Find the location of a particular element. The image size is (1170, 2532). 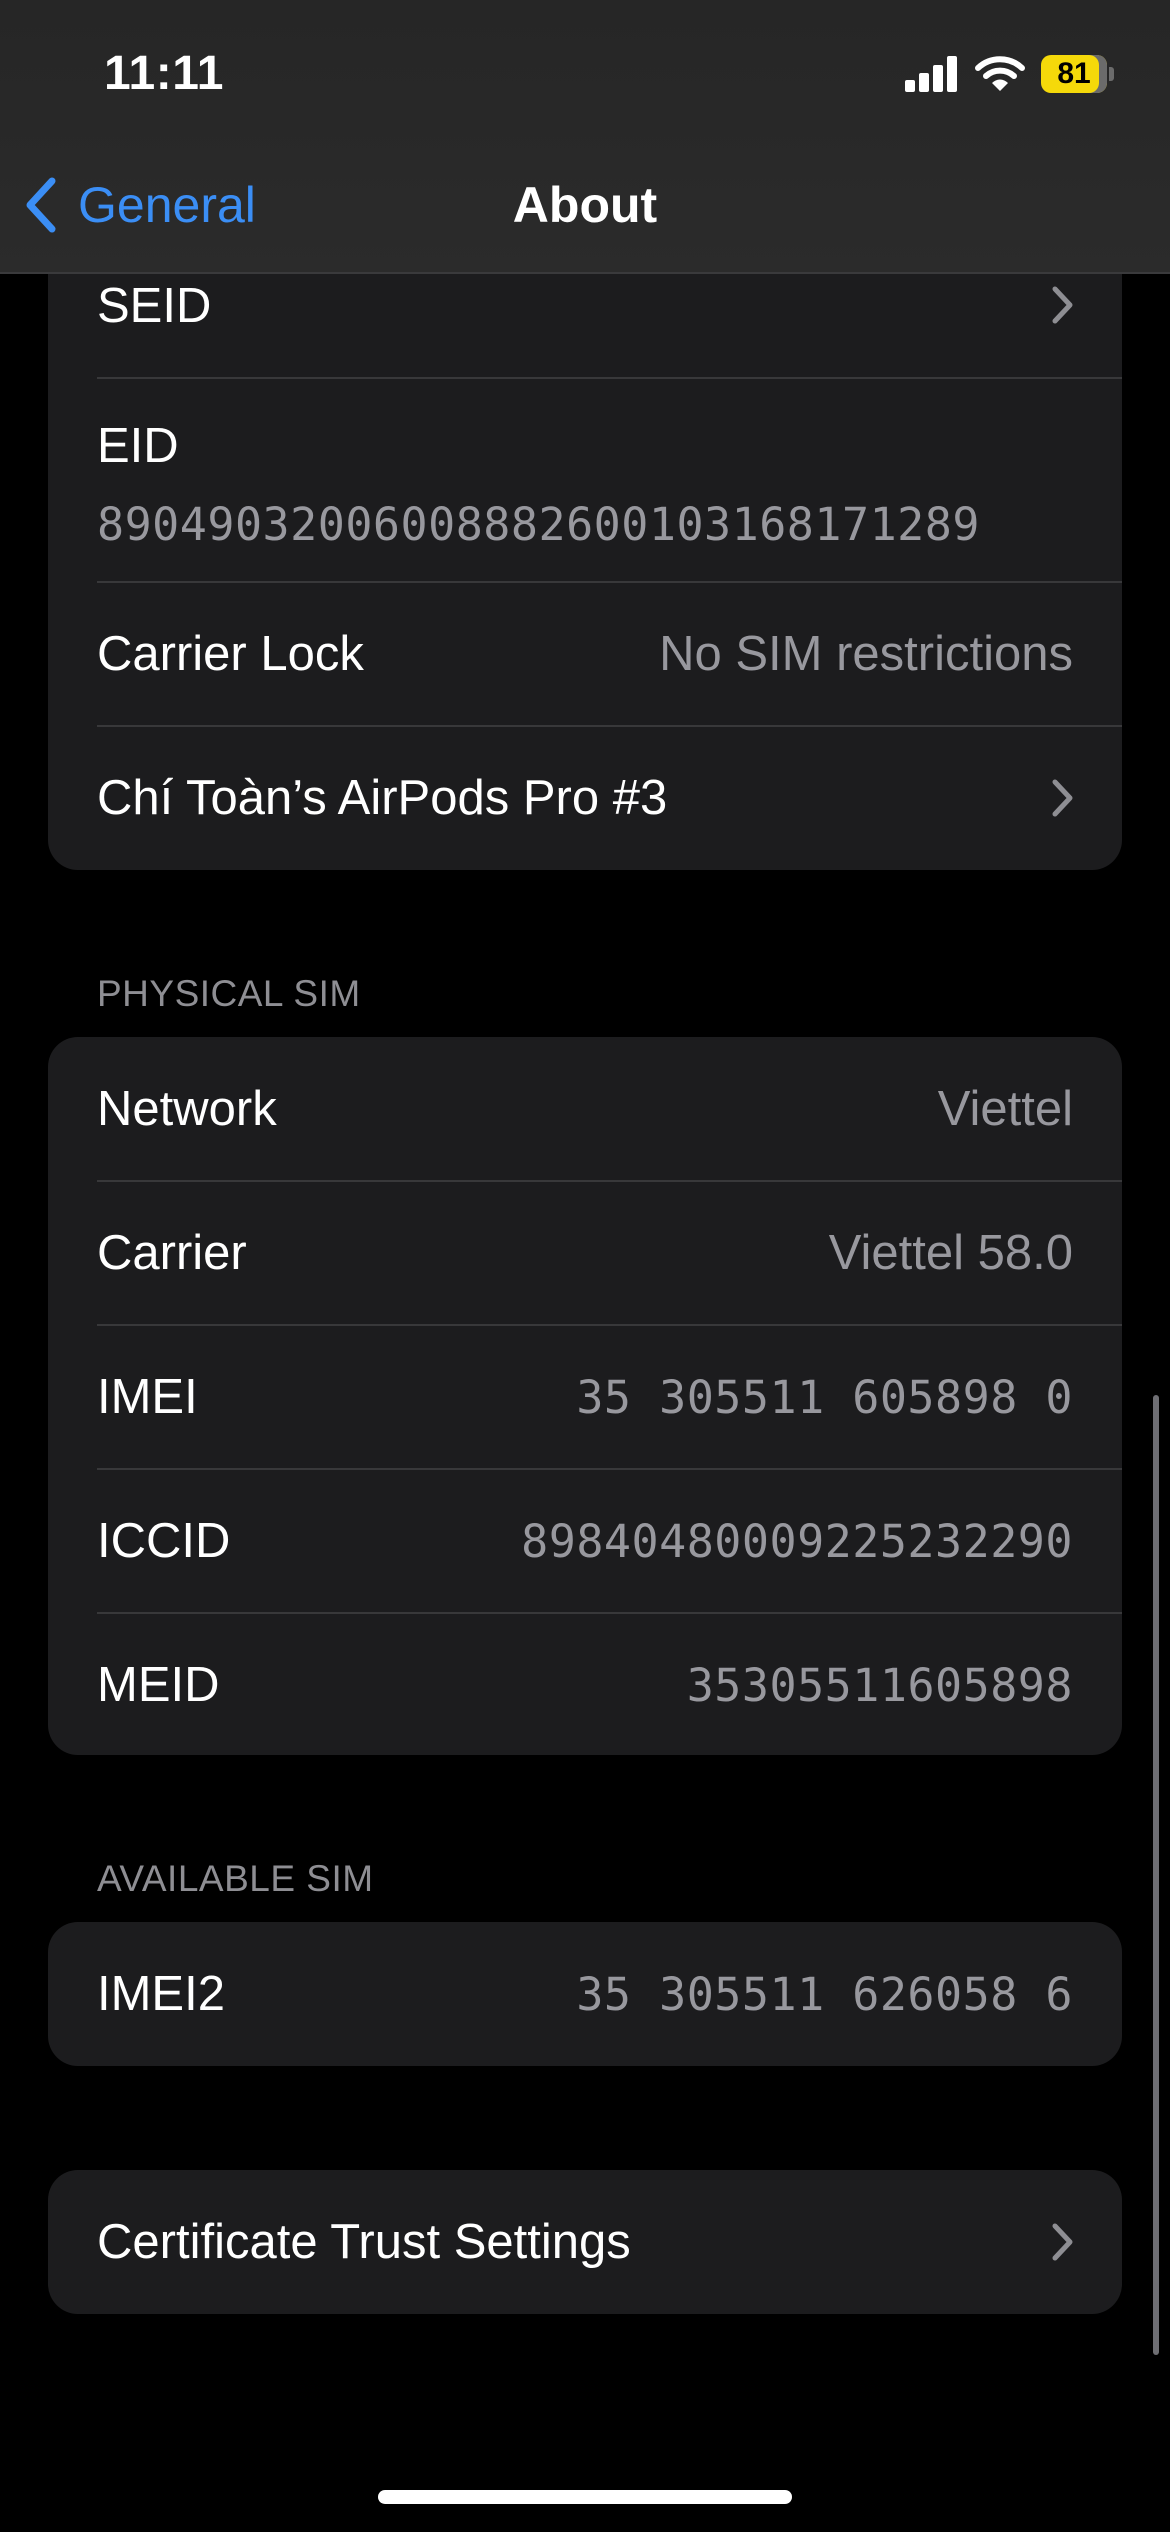

imei-label: IMEI is located at coordinates (147, 1397).